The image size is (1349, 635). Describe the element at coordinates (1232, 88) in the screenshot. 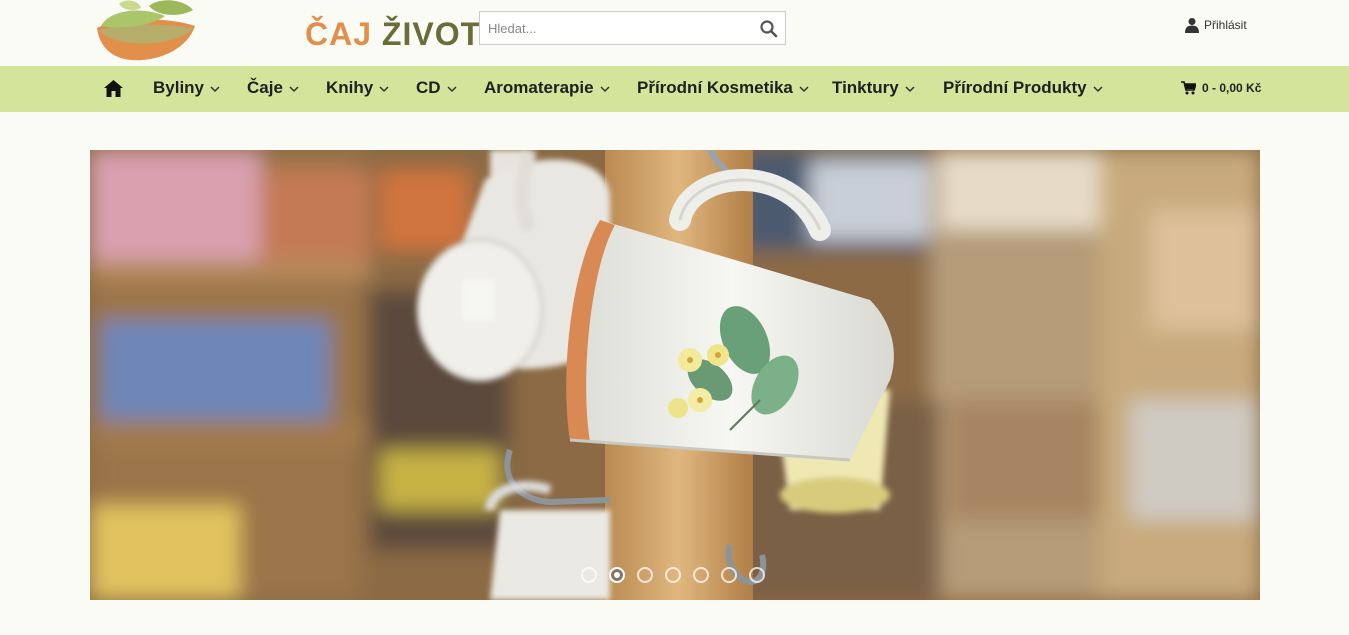

I see `cart-total: 0 - 0,00 Kč` at that location.